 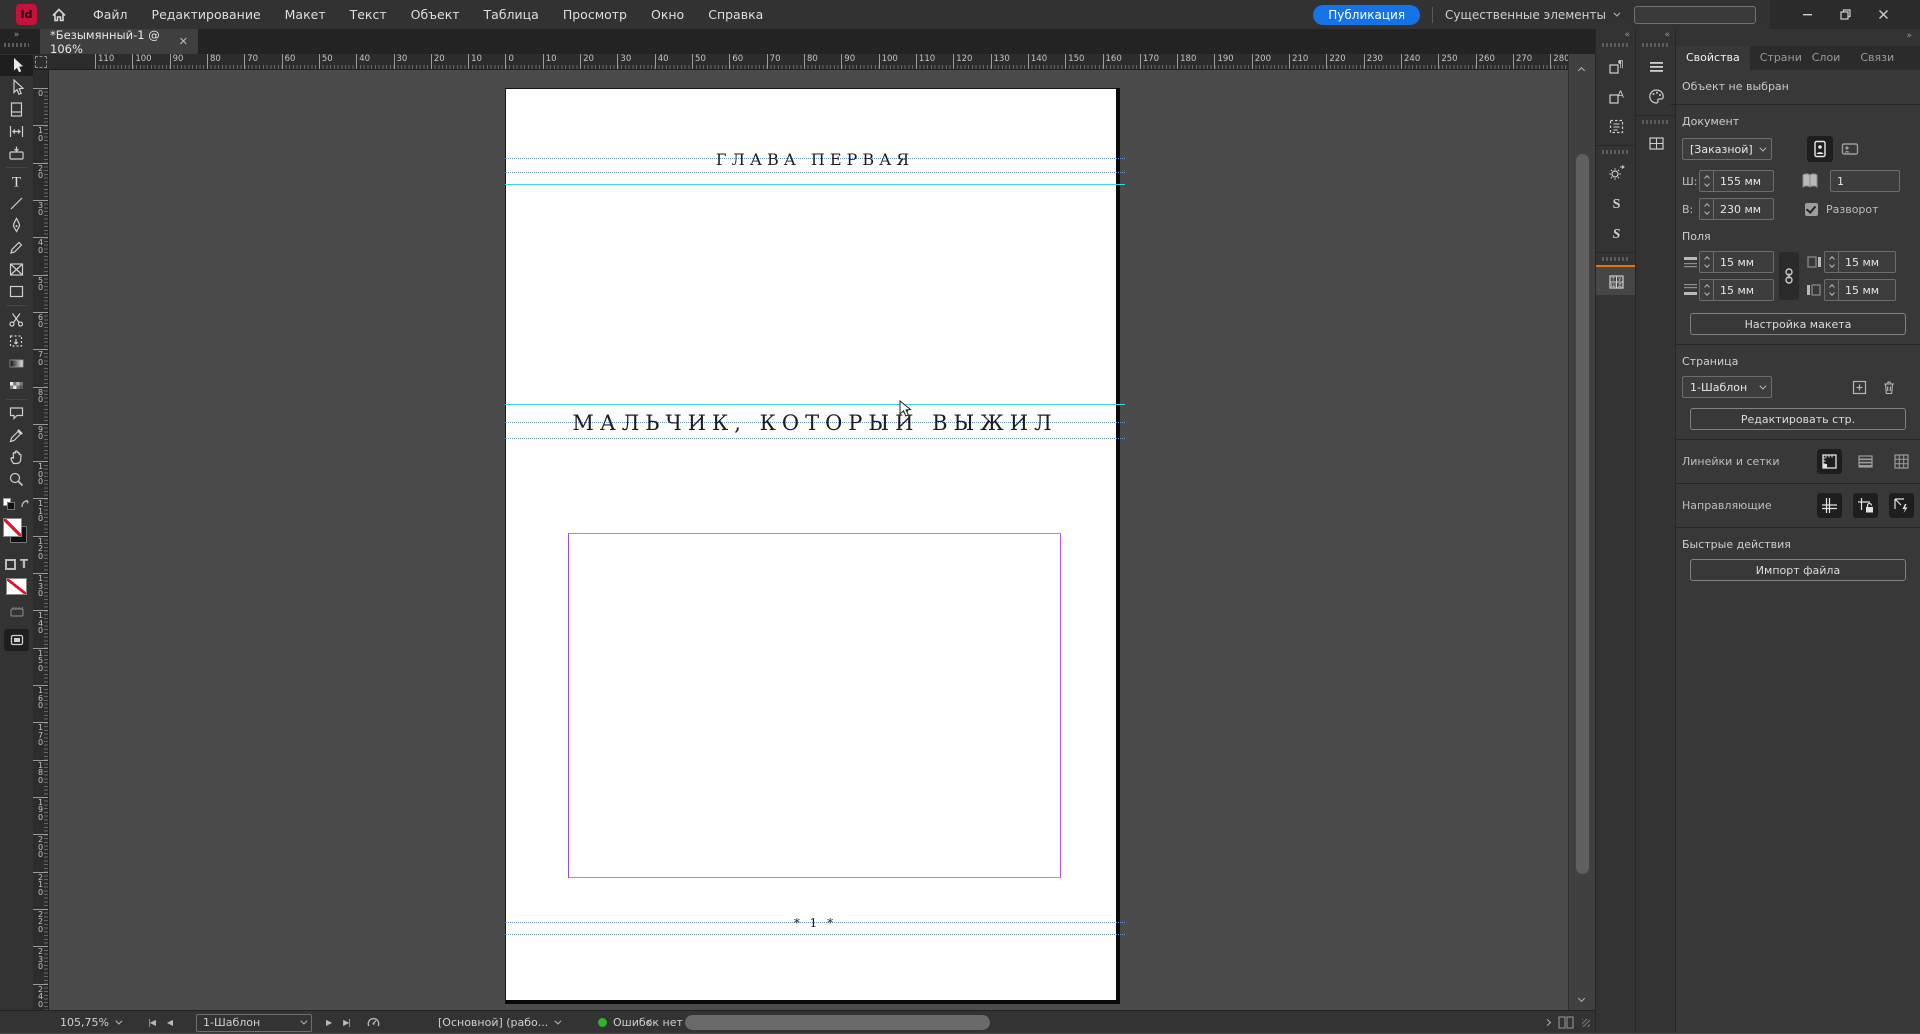 What do you see at coordinates (1656, 66) in the screenshot?
I see `panel-menu-icon` at bounding box center [1656, 66].